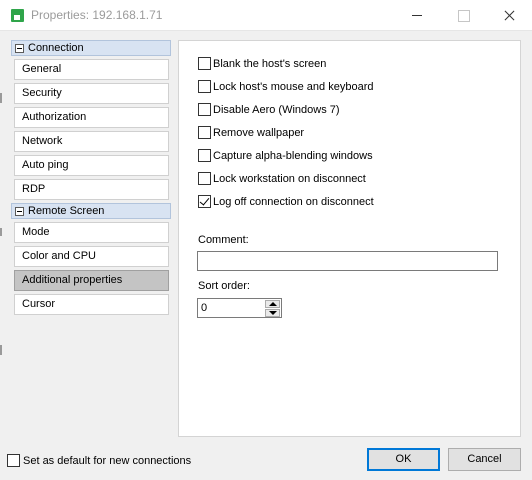 This screenshot has height=480, width=532. Describe the element at coordinates (347, 261) in the screenshot. I see `comment-input` at that location.